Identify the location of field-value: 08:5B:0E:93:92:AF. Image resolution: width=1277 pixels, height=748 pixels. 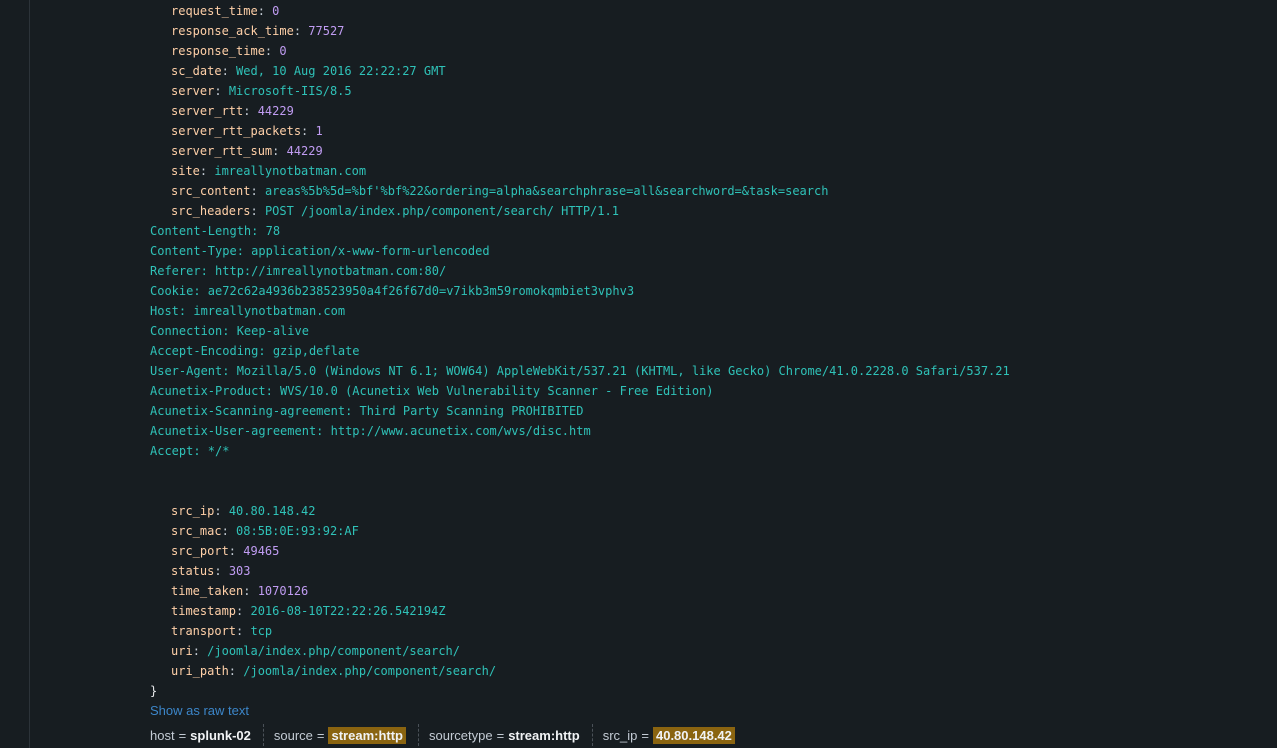
(297, 531).